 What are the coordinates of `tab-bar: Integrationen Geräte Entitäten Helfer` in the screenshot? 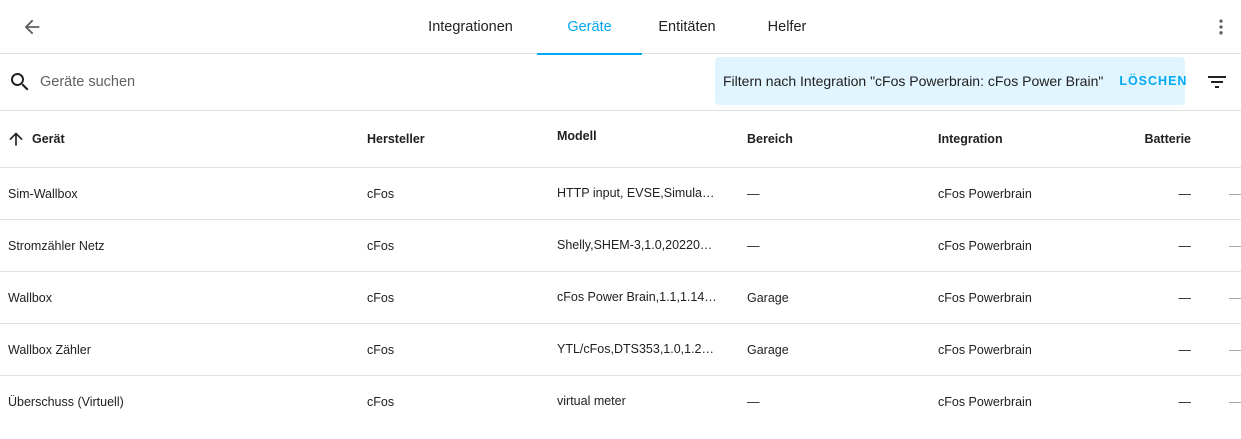 It's located at (623, 27).